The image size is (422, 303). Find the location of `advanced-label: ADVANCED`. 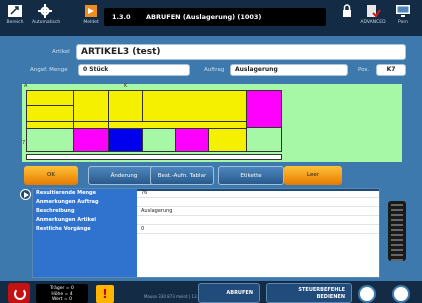

advanced-label: ADVANCED is located at coordinates (373, 22).